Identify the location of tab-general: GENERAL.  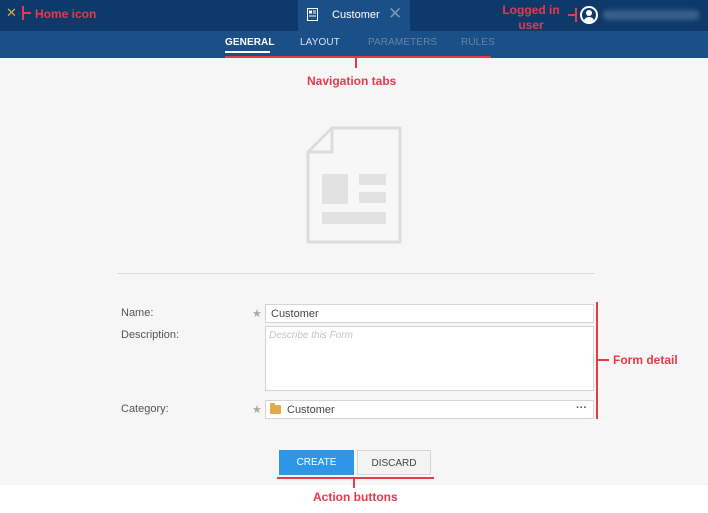
(250, 42).